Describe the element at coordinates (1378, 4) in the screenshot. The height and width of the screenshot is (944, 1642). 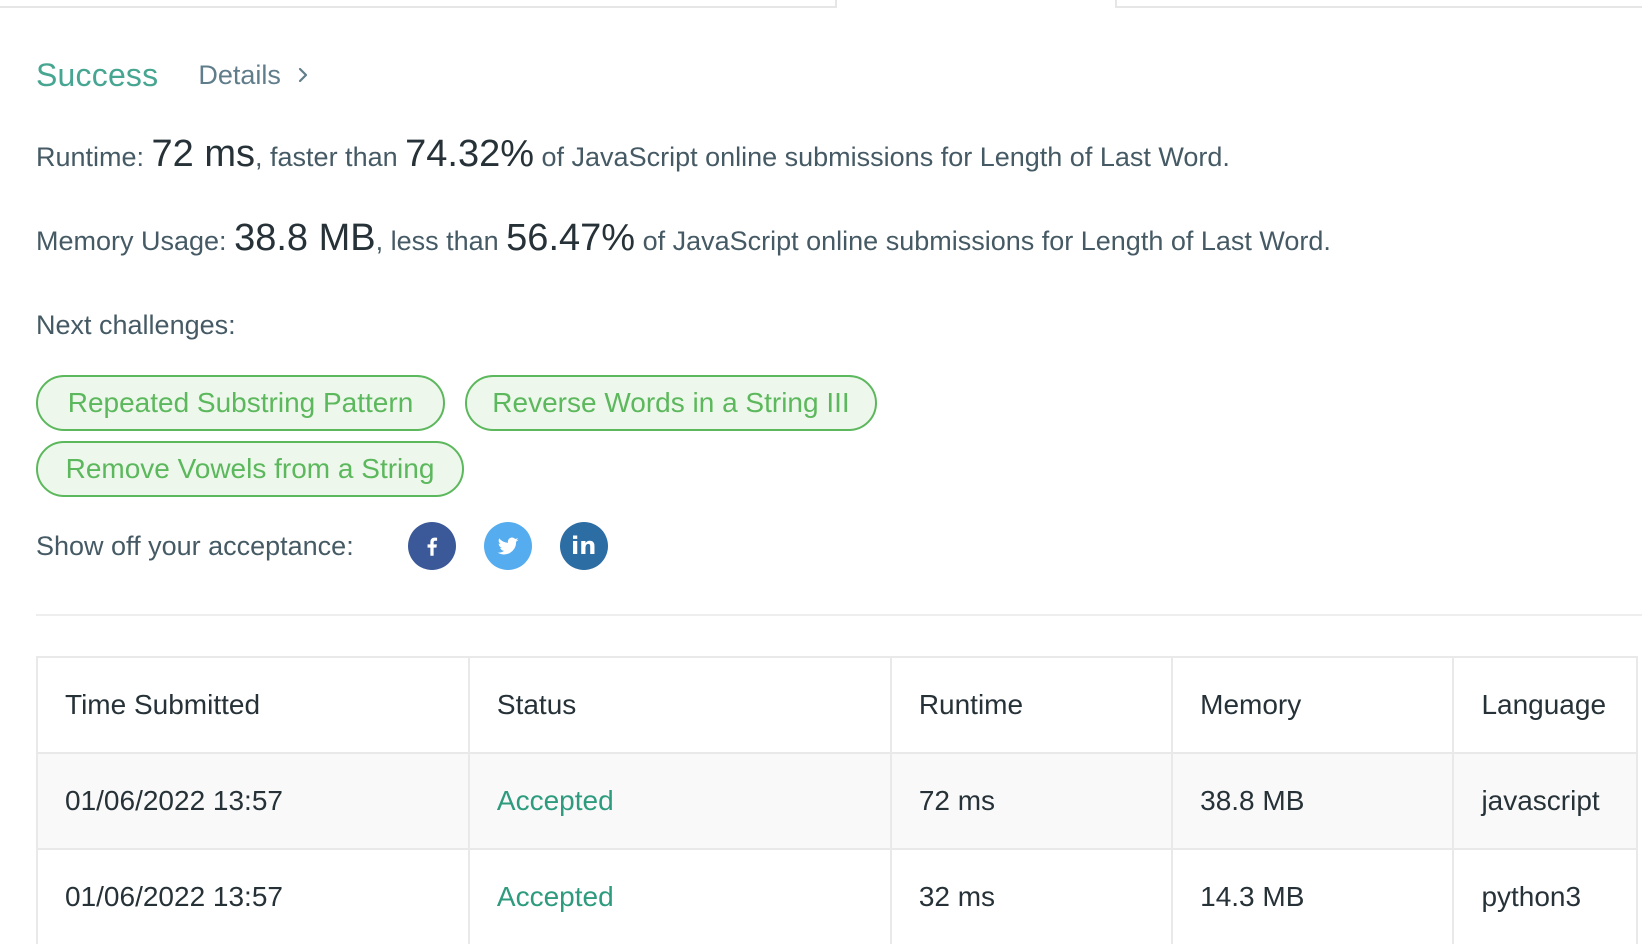
I see `tab-right` at that location.